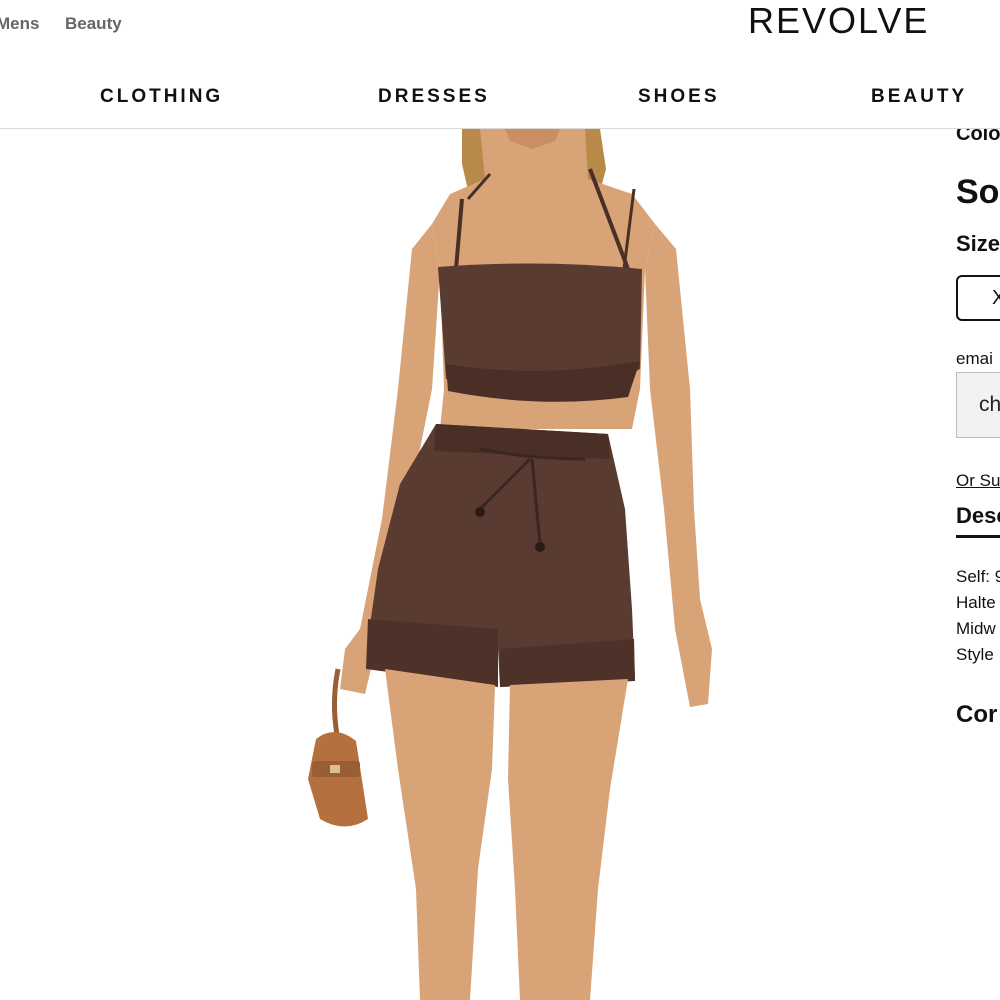 Image resolution: width=1000 pixels, height=1000 pixels. I want to click on product-name: So, so click(978, 192).